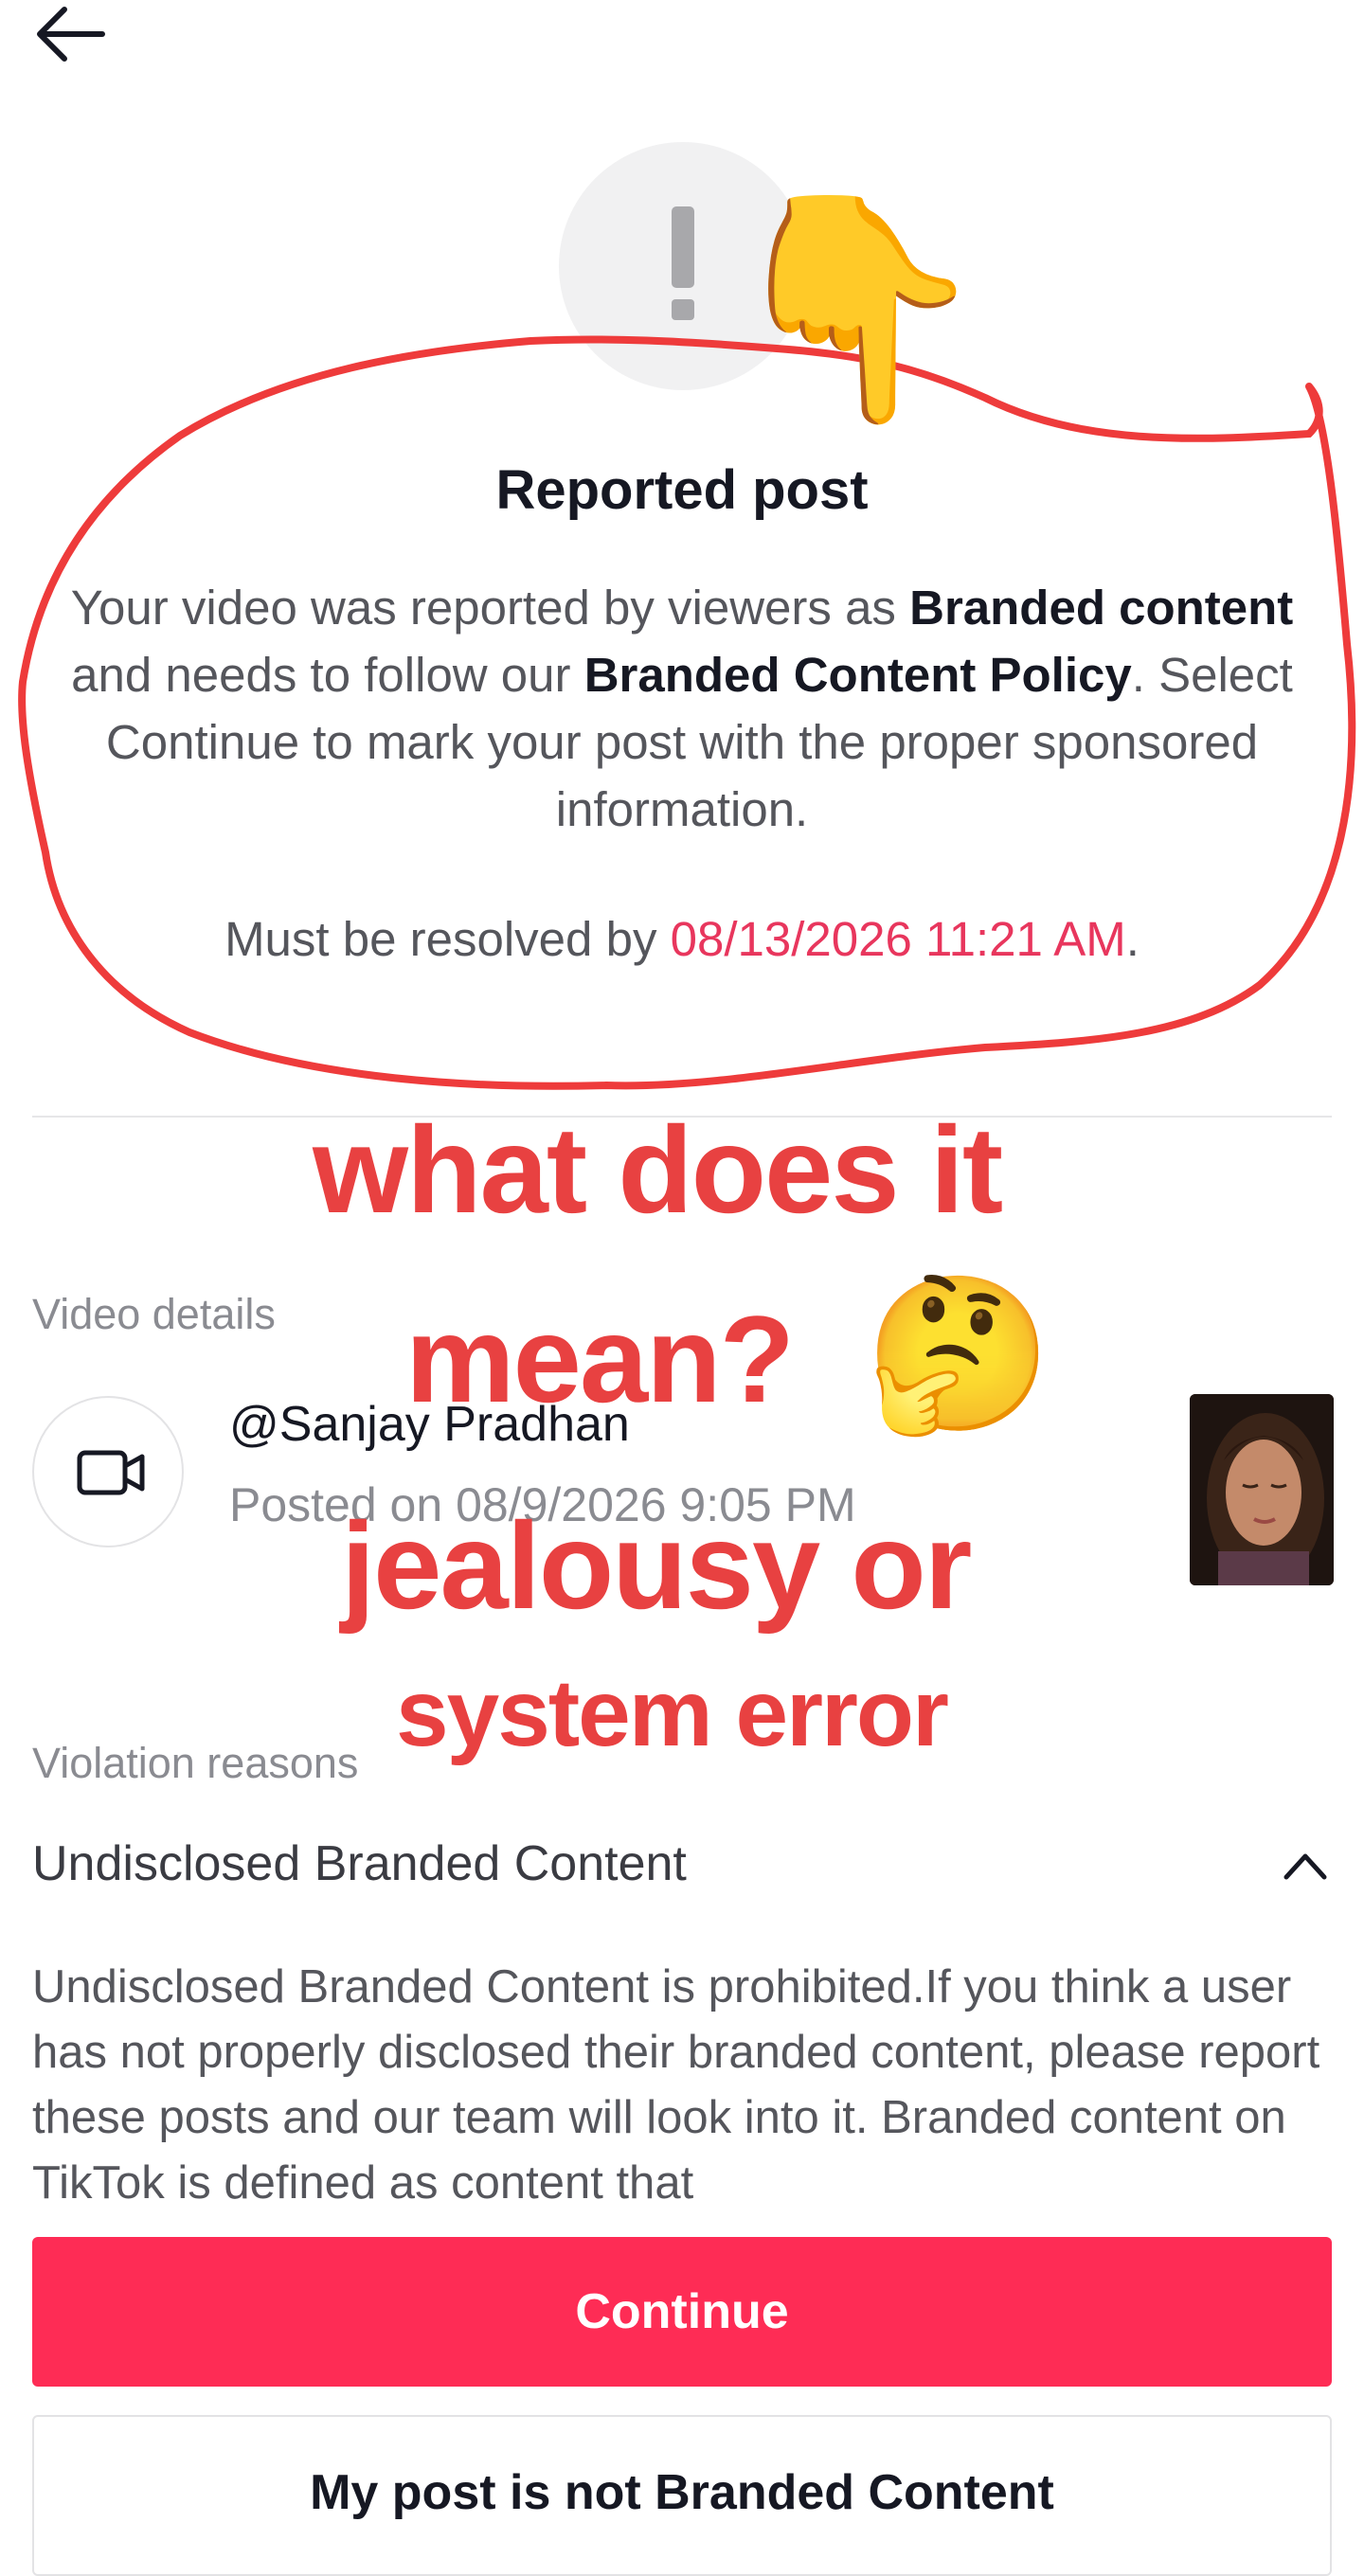 The image size is (1364, 2576). I want to click on caption-line-4: system error, so click(672, 1713).